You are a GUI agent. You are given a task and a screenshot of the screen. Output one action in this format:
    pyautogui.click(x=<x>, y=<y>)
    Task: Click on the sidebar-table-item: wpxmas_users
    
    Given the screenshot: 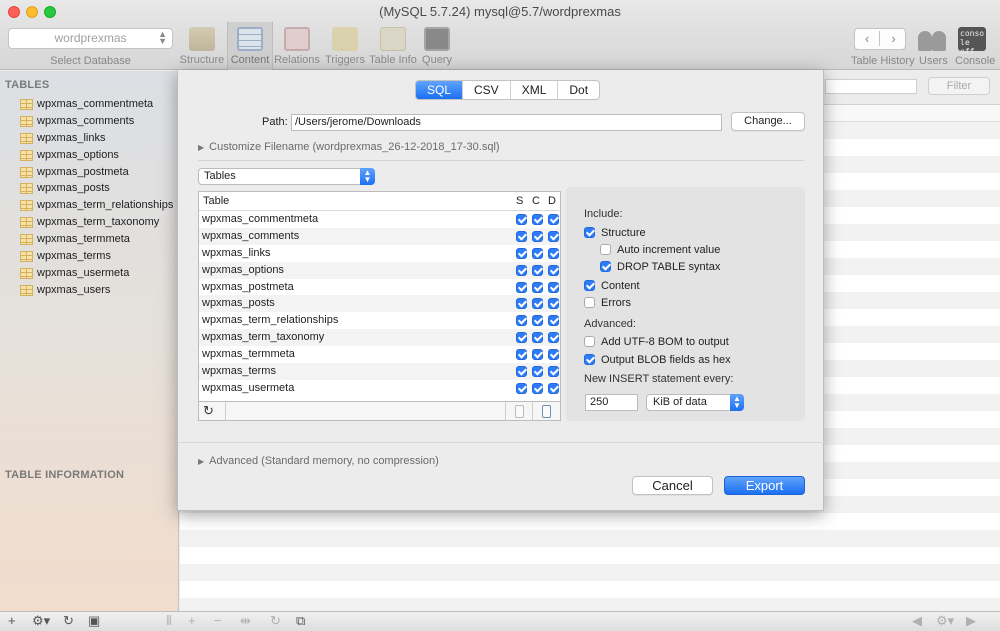 What is the action you would take?
    pyautogui.click(x=89, y=290)
    